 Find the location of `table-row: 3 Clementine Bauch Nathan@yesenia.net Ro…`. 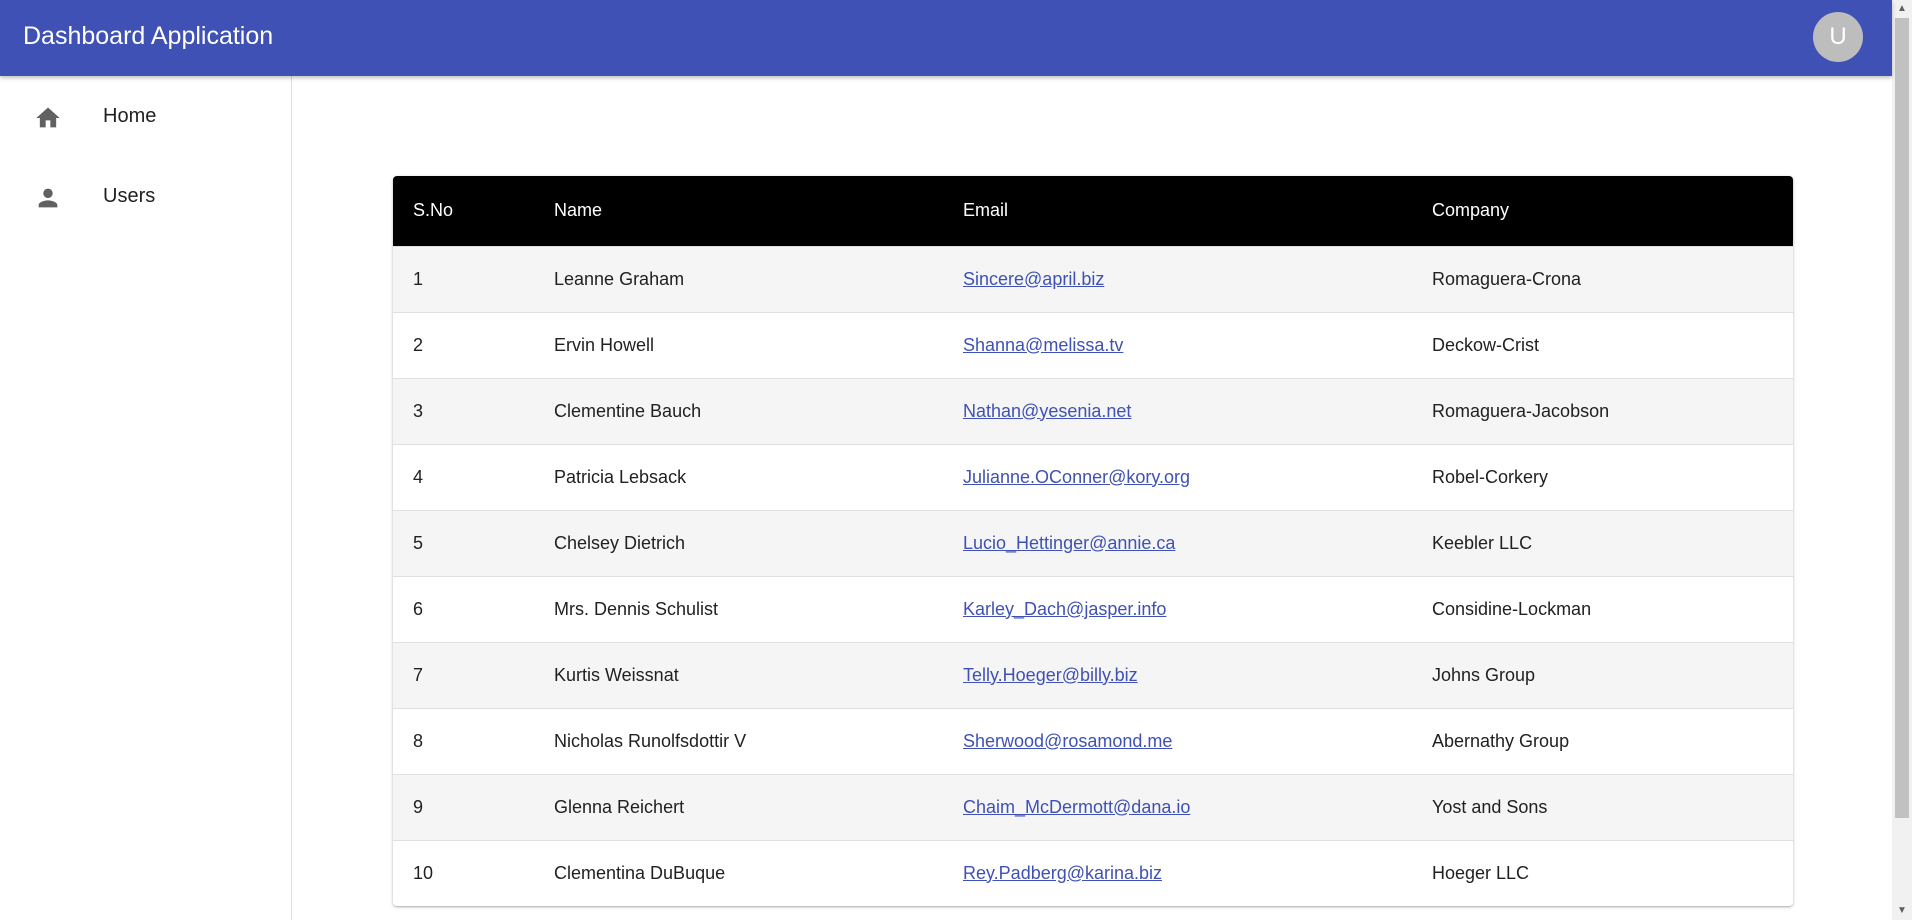

table-row: 3 Clementine Bauch Nathan@yesenia.net Ro… is located at coordinates (1093, 411).